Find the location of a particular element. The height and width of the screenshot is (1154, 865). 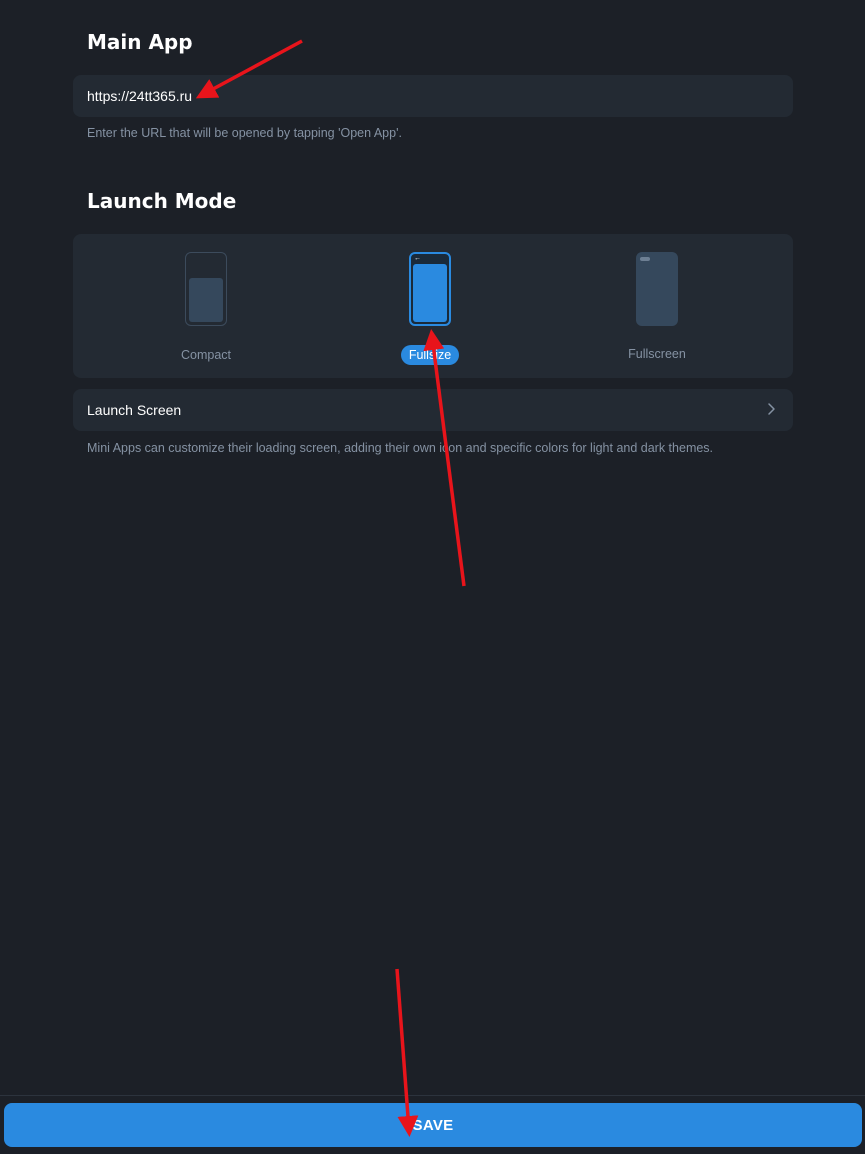

main-app-url-input: https://24tt365.ru is located at coordinates (433, 96).